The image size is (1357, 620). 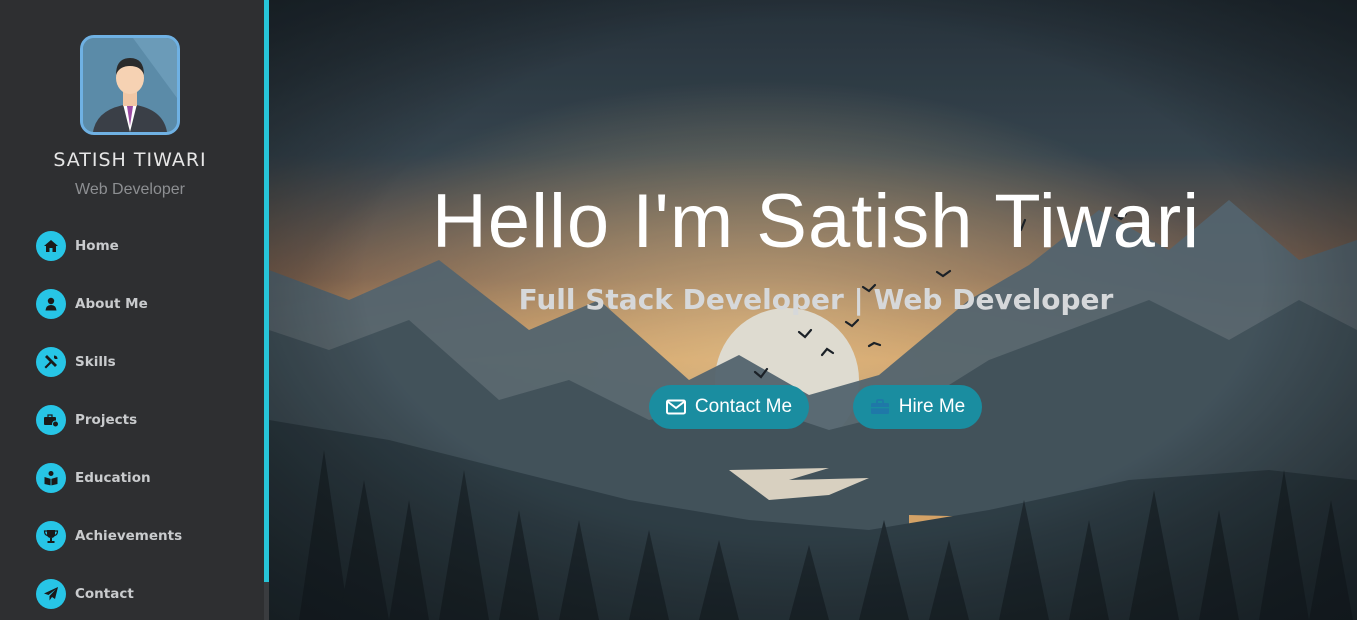 What do you see at coordinates (51, 536) in the screenshot?
I see `trophy-icon` at bounding box center [51, 536].